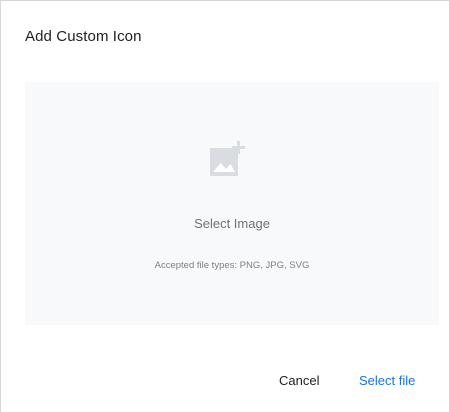  What do you see at coordinates (228, 159) in the screenshot?
I see `add-photo-icon` at bounding box center [228, 159].